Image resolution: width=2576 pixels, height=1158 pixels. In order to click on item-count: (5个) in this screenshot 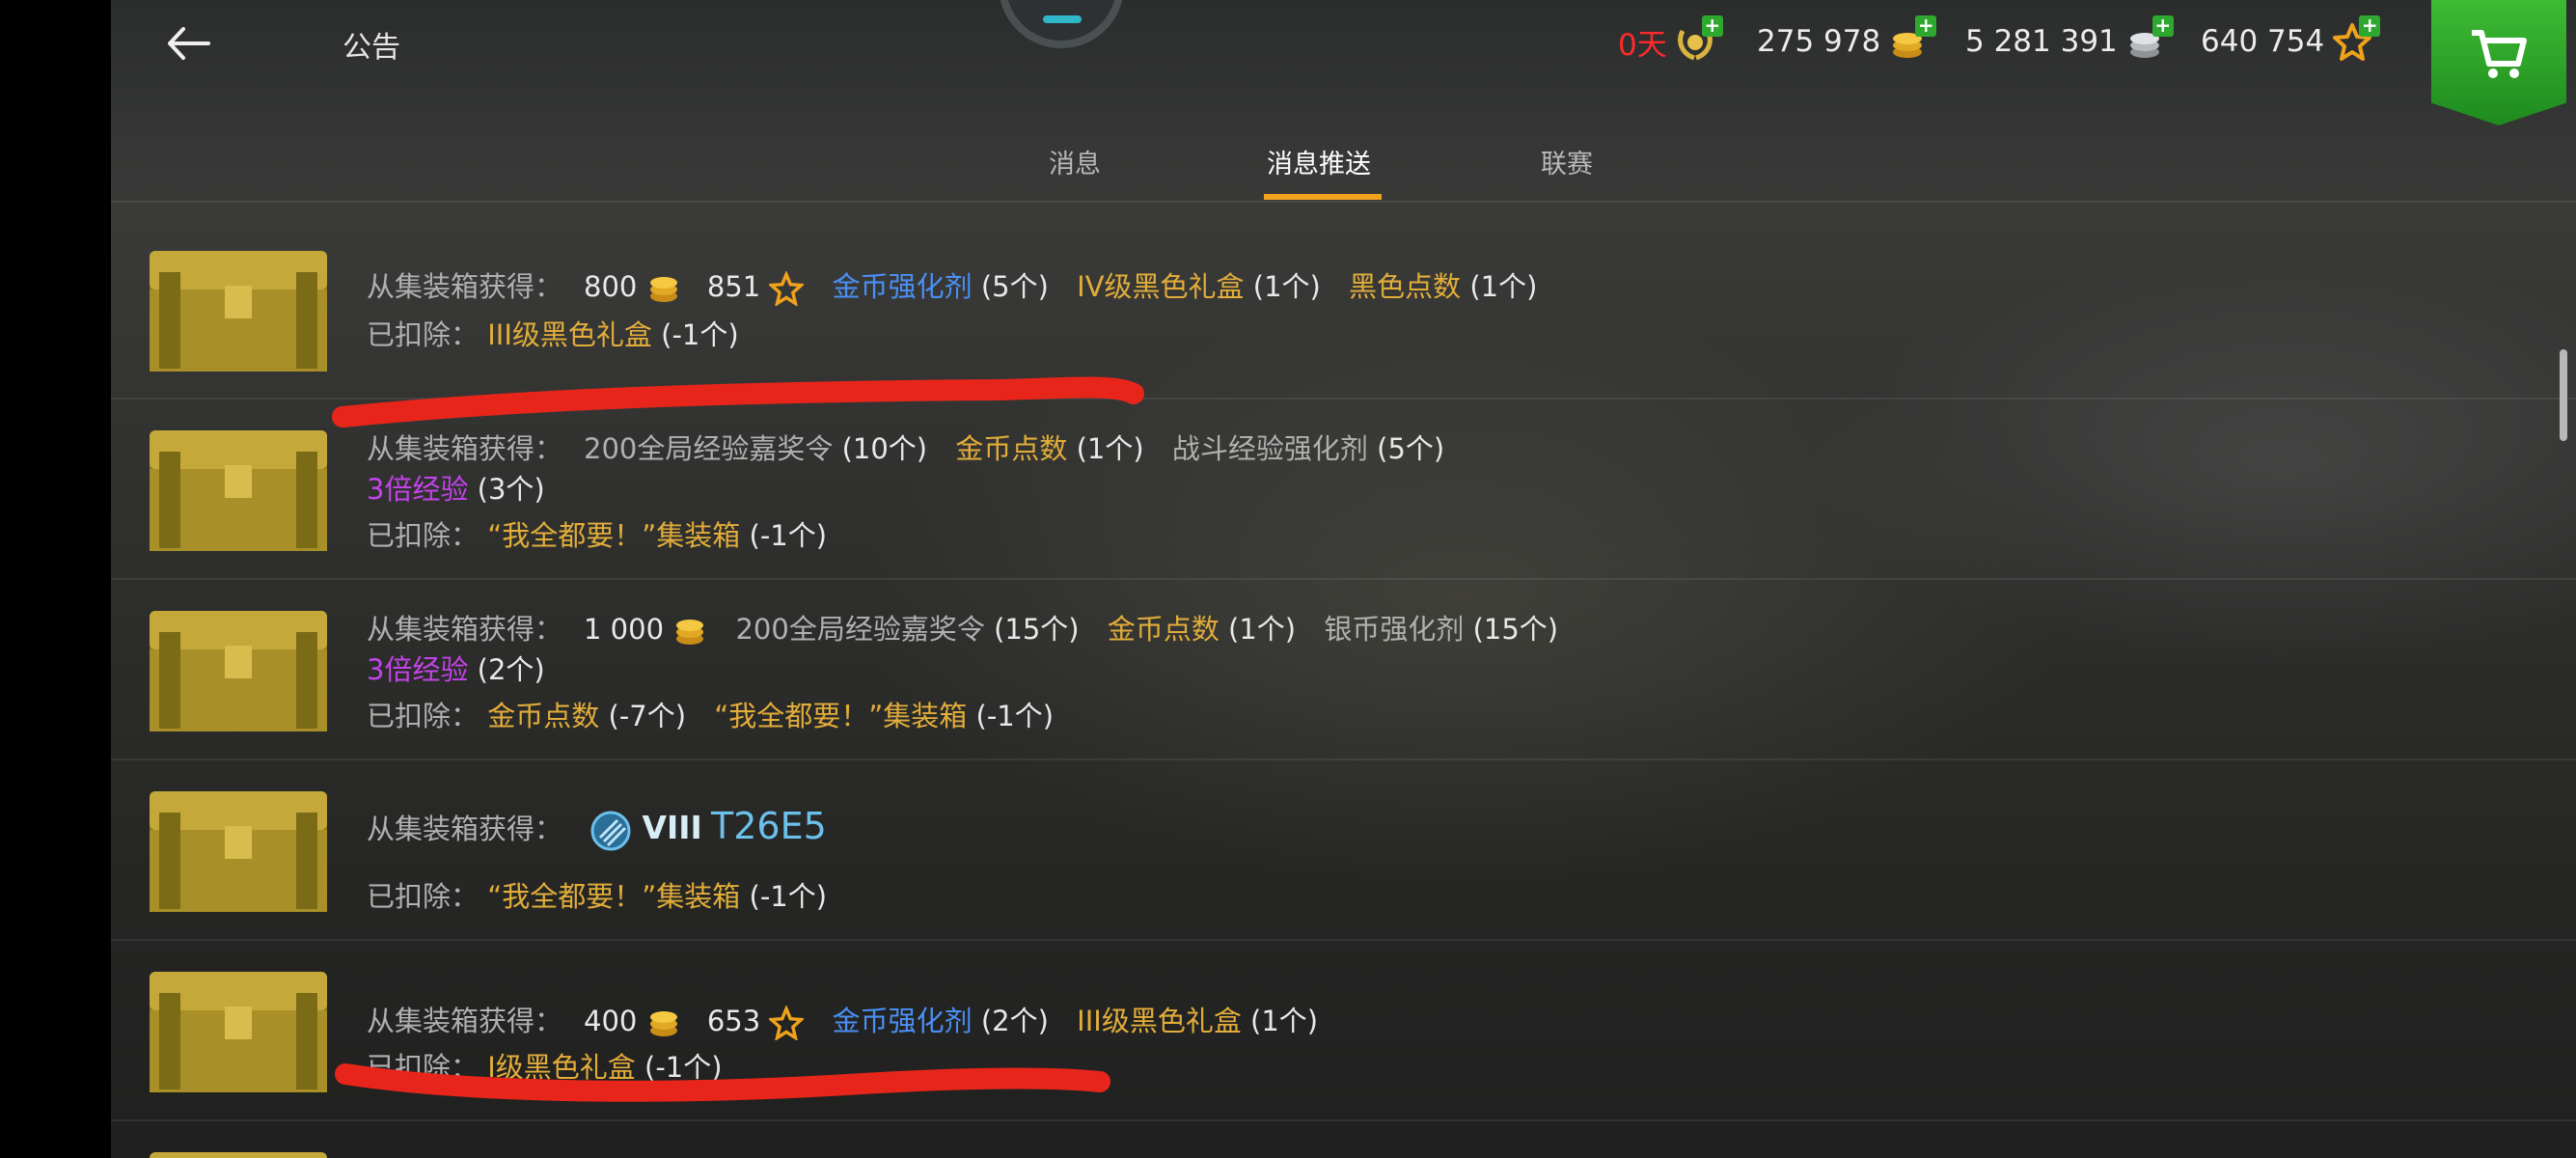, I will do `click(1015, 286)`.